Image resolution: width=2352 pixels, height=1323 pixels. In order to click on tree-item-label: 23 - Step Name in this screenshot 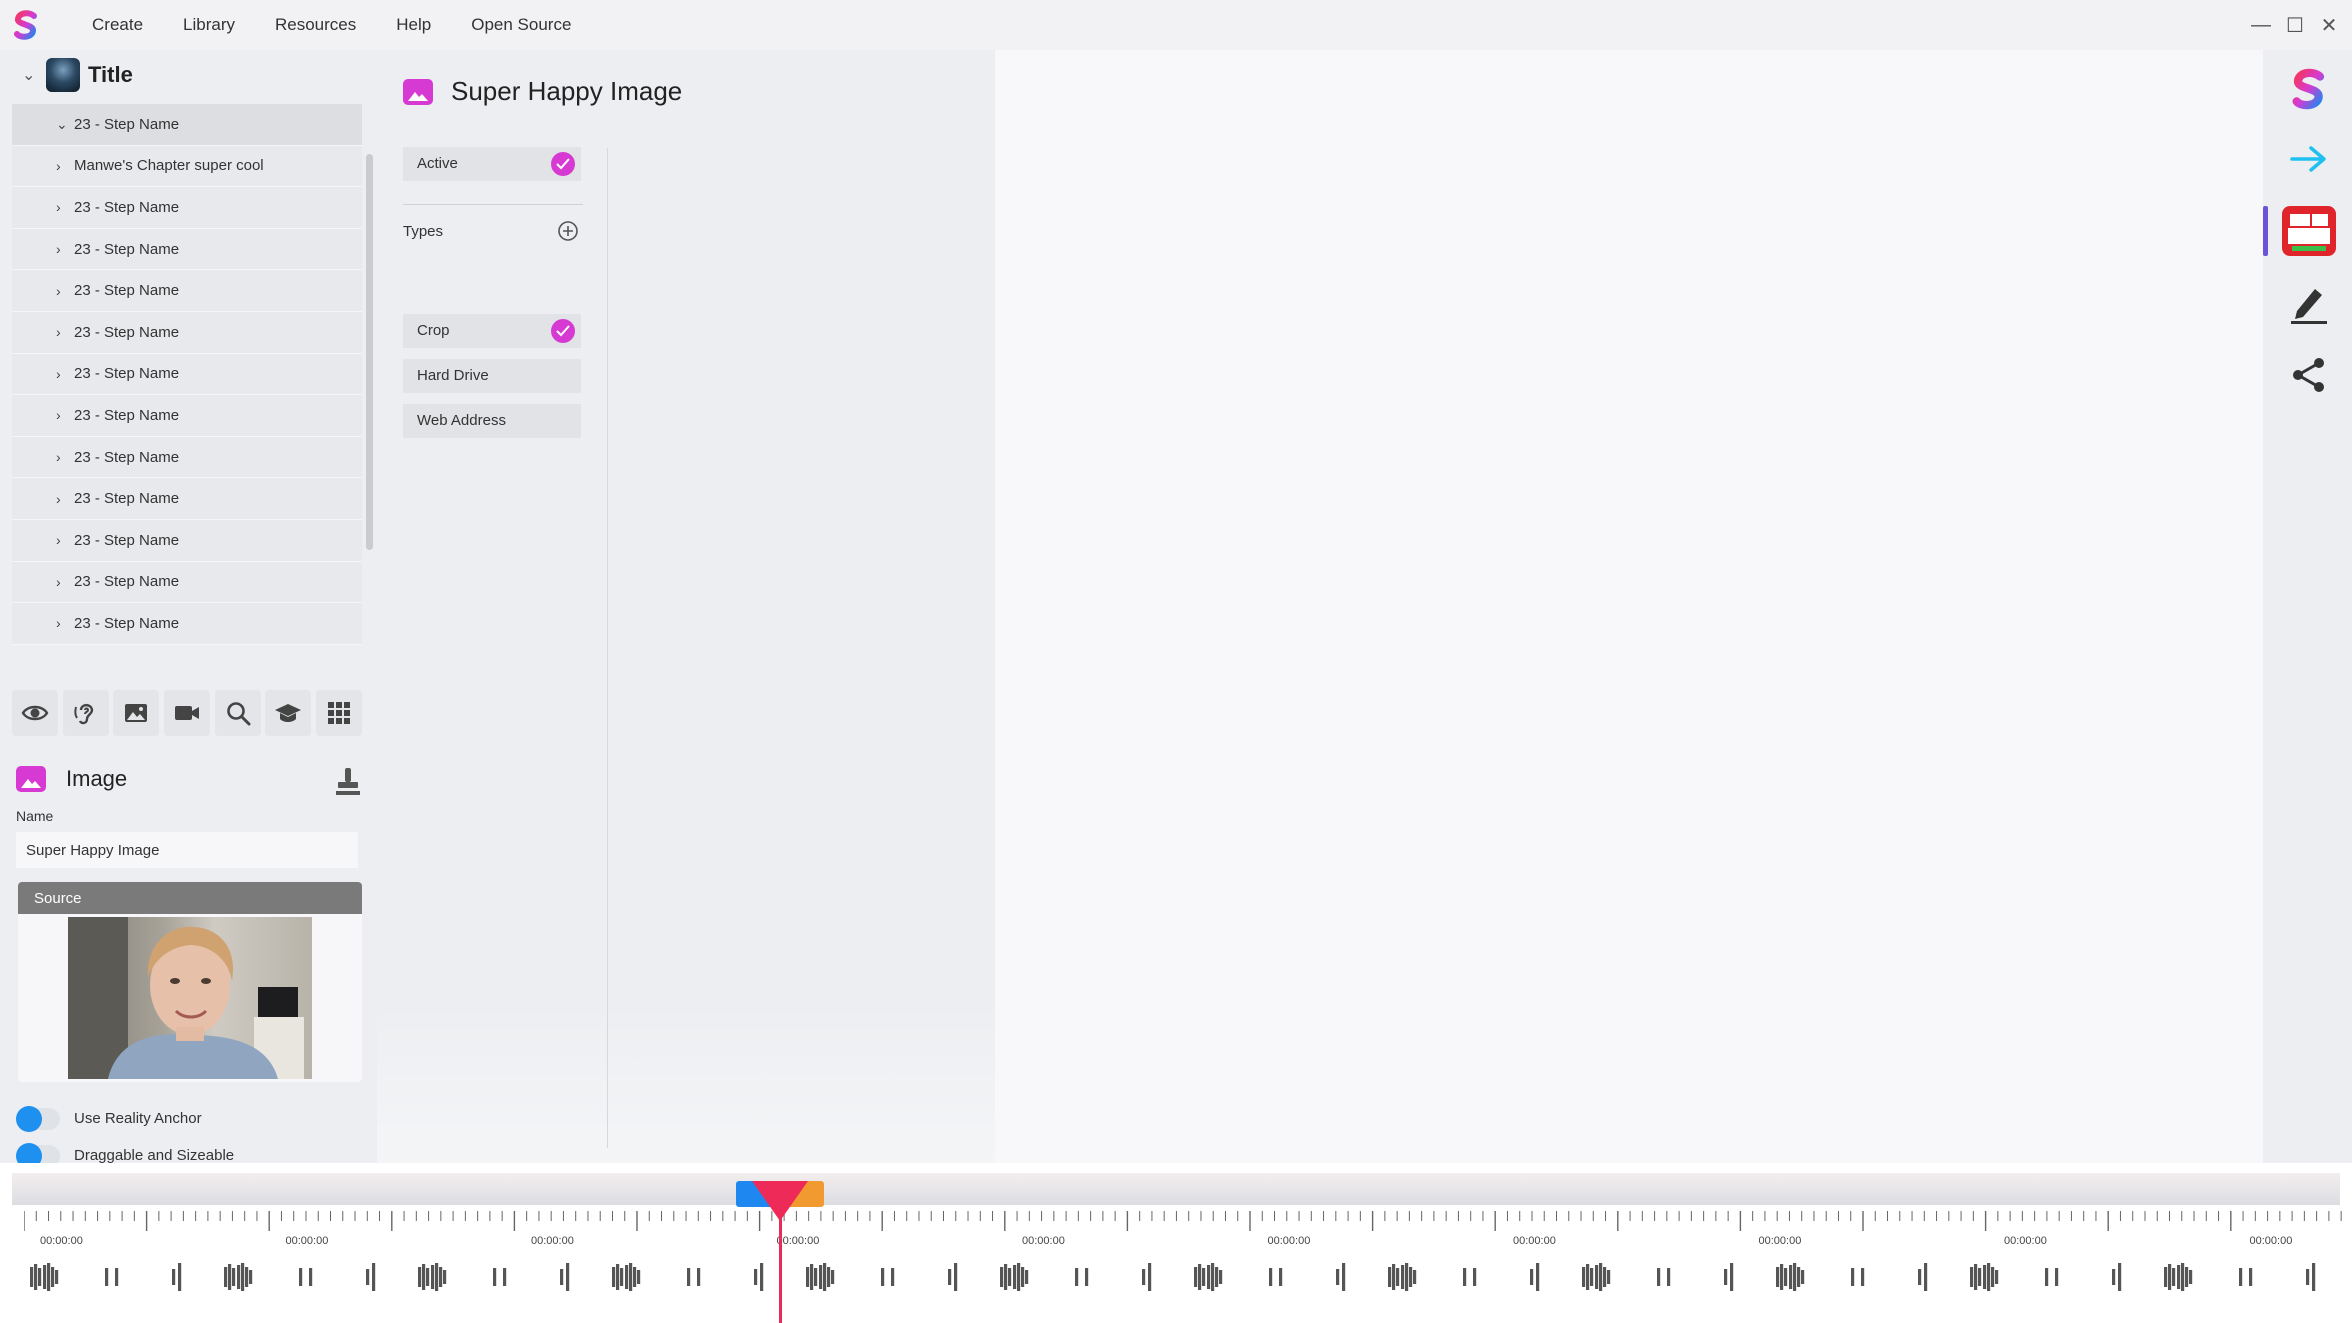, I will do `click(127, 457)`.